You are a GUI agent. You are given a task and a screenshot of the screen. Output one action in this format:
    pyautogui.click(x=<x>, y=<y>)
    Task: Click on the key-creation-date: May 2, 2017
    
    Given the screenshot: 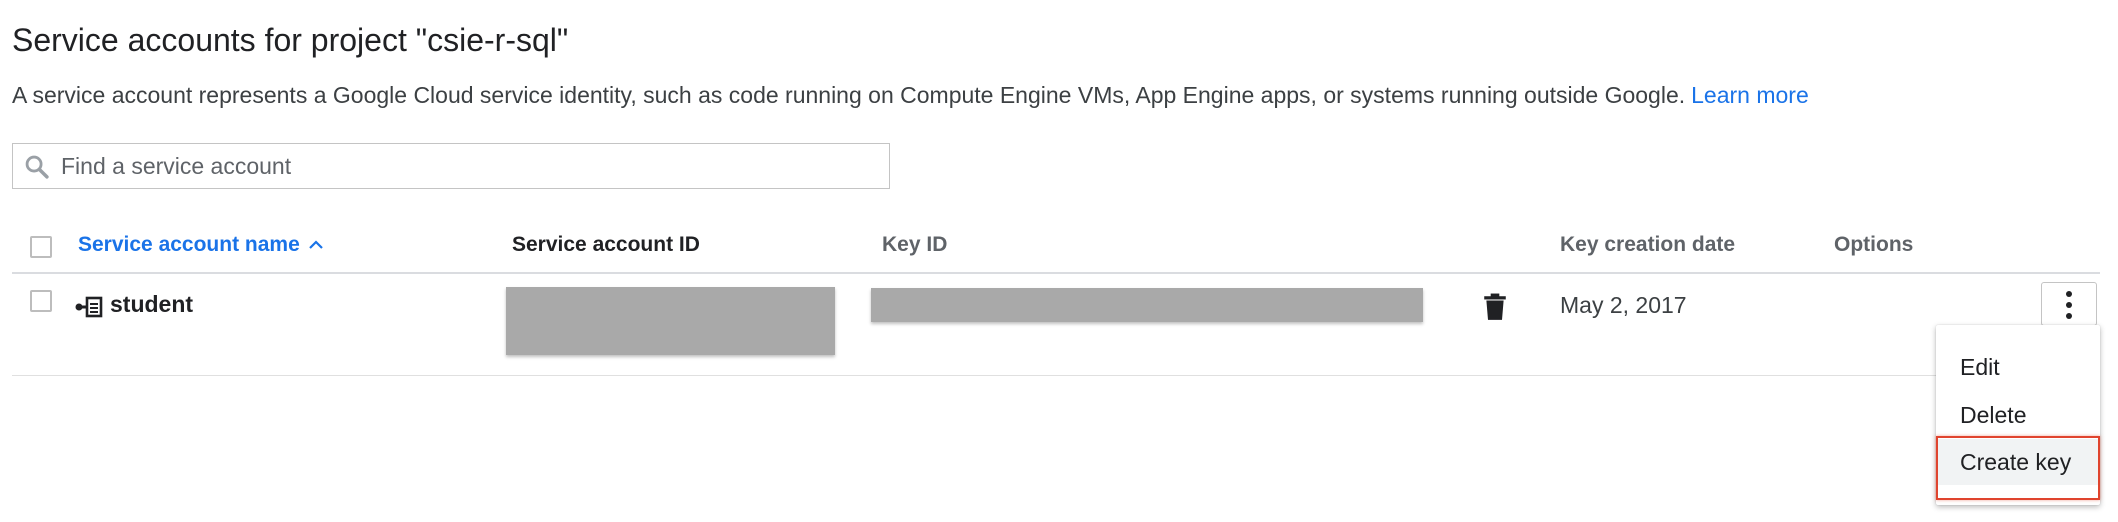 What is the action you would take?
    pyautogui.click(x=1623, y=305)
    